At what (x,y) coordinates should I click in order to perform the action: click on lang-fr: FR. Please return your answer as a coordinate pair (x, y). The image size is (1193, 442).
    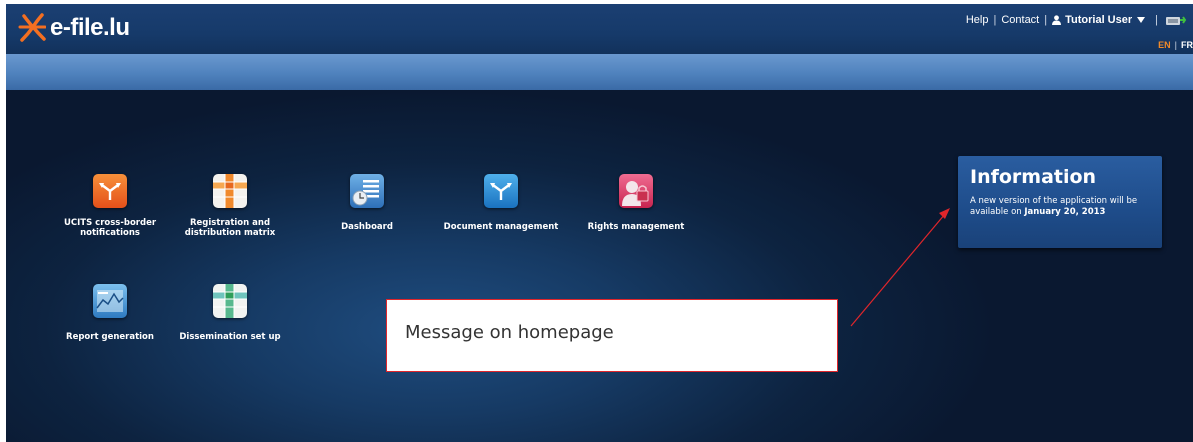
    Looking at the image, I should click on (1187, 45).